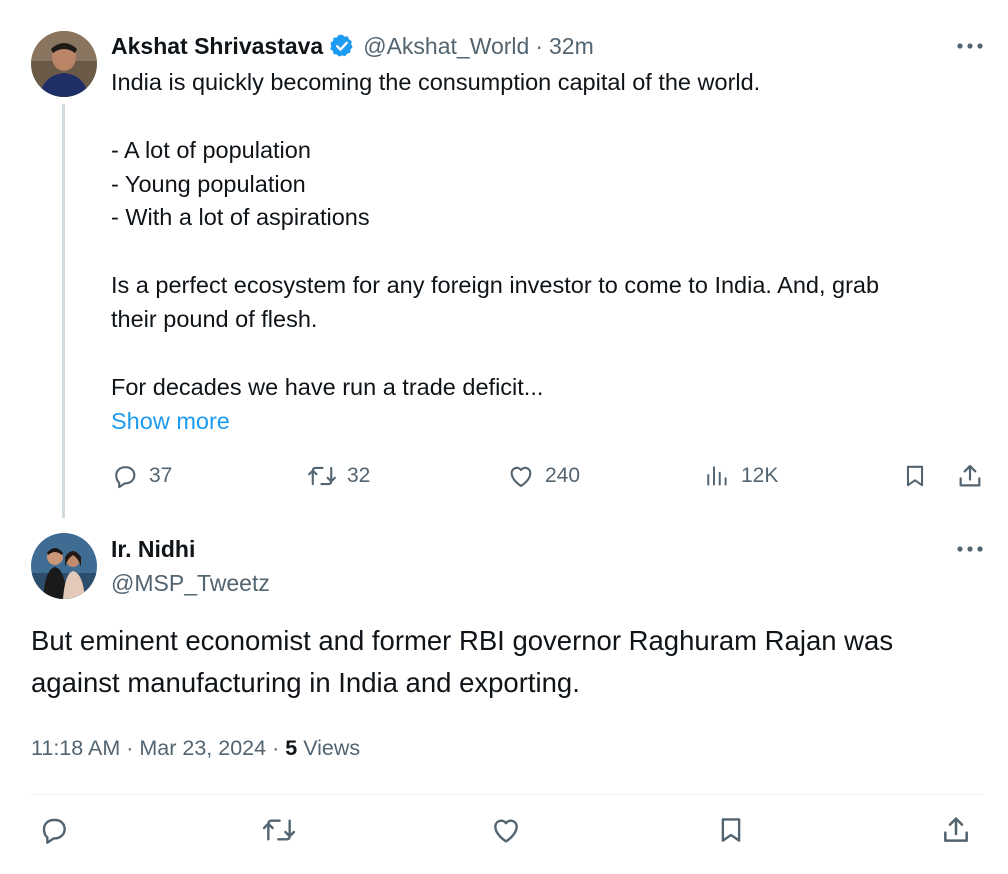 The height and width of the screenshot is (874, 1008). I want to click on repost-button: 32, so click(338, 476).